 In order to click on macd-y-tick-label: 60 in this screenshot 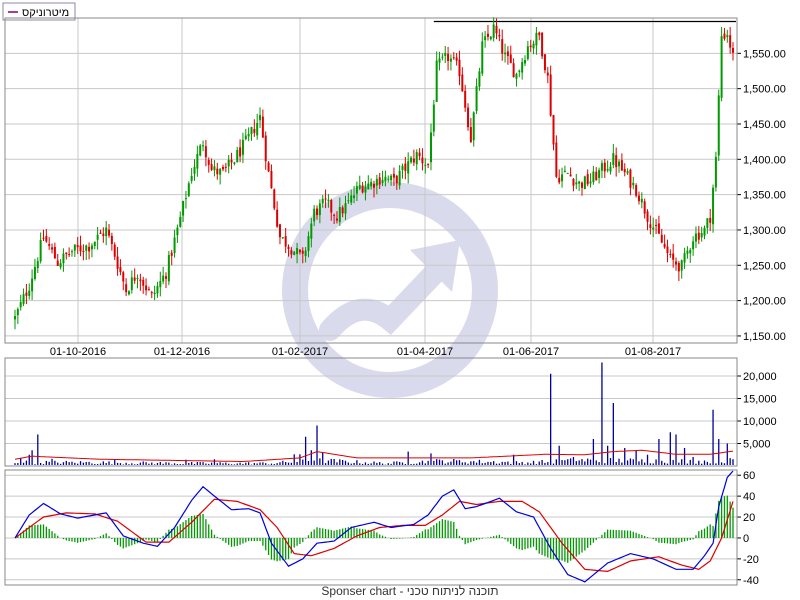, I will do `click(749, 476)`.